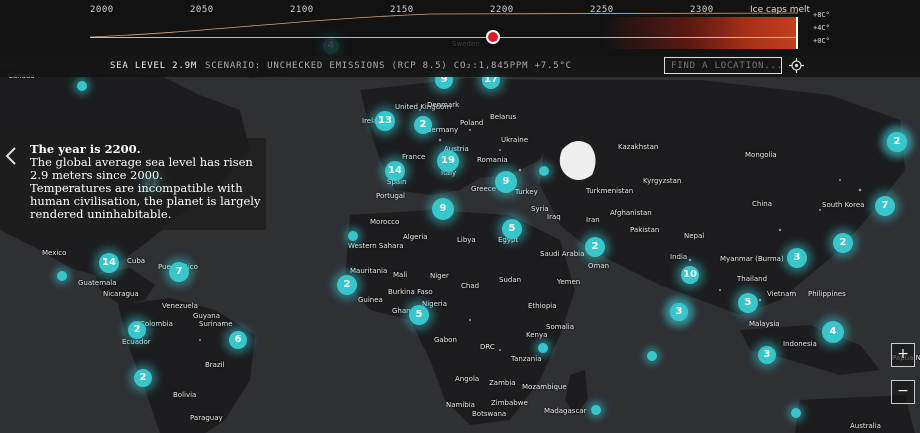 The height and width of the screenshot is (433, 920). What do you see at coordinates (415, 237) in the screenshot?
I see `place-label: Algeria` at bounding box center [415, 237].